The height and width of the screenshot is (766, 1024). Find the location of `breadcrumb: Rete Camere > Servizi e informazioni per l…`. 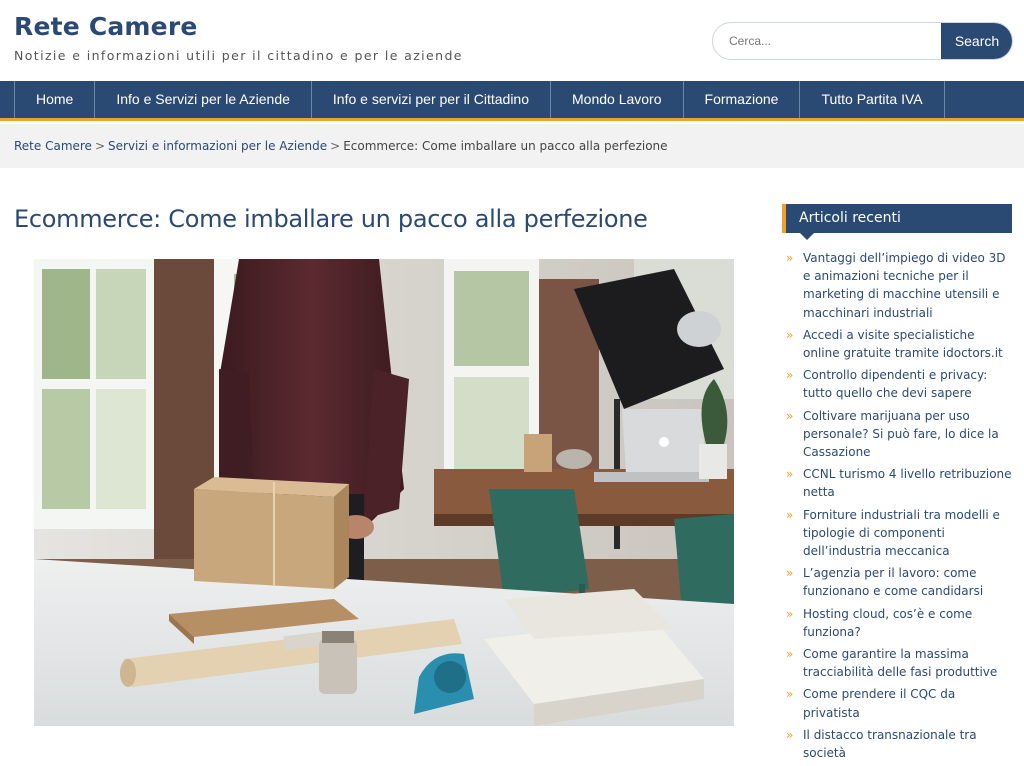

breadcrumb: Rete Camere > Servizi e informazioni per l… is located at coordinates (341, 146).